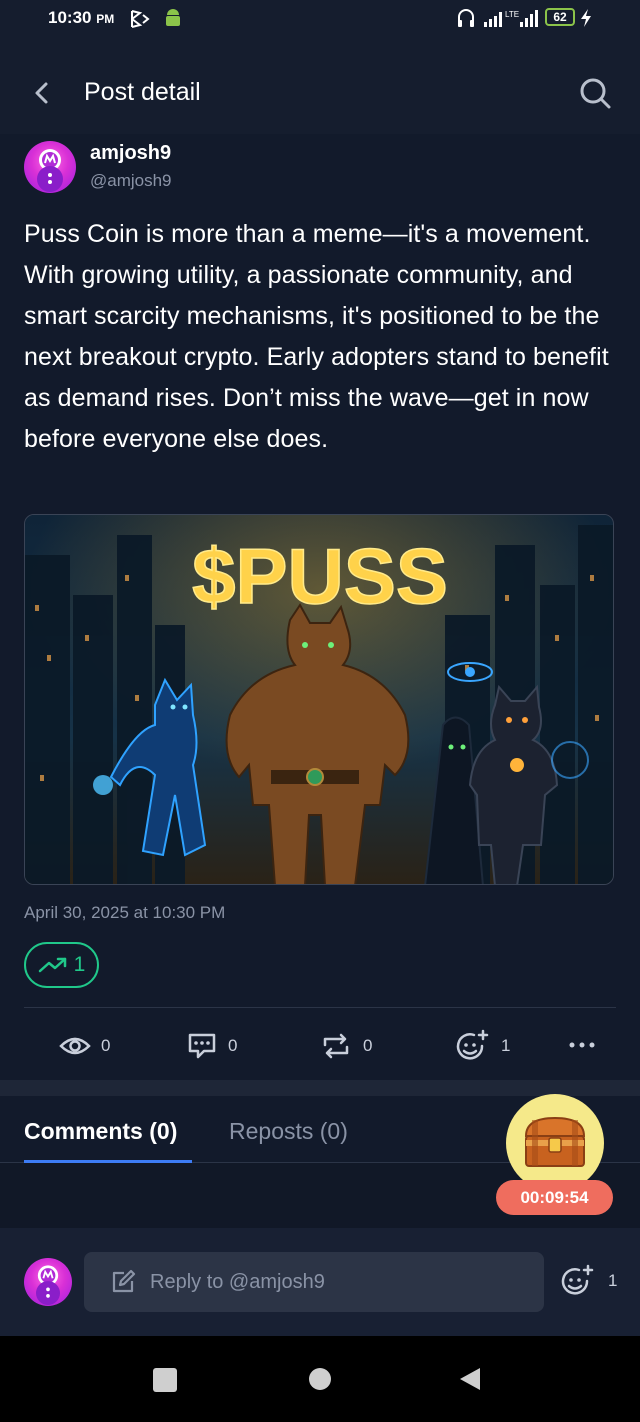  What do you see at coordinates (52, 965) in the screenshot?
I see `trending-up-icon` at bounding box center [52, 965].